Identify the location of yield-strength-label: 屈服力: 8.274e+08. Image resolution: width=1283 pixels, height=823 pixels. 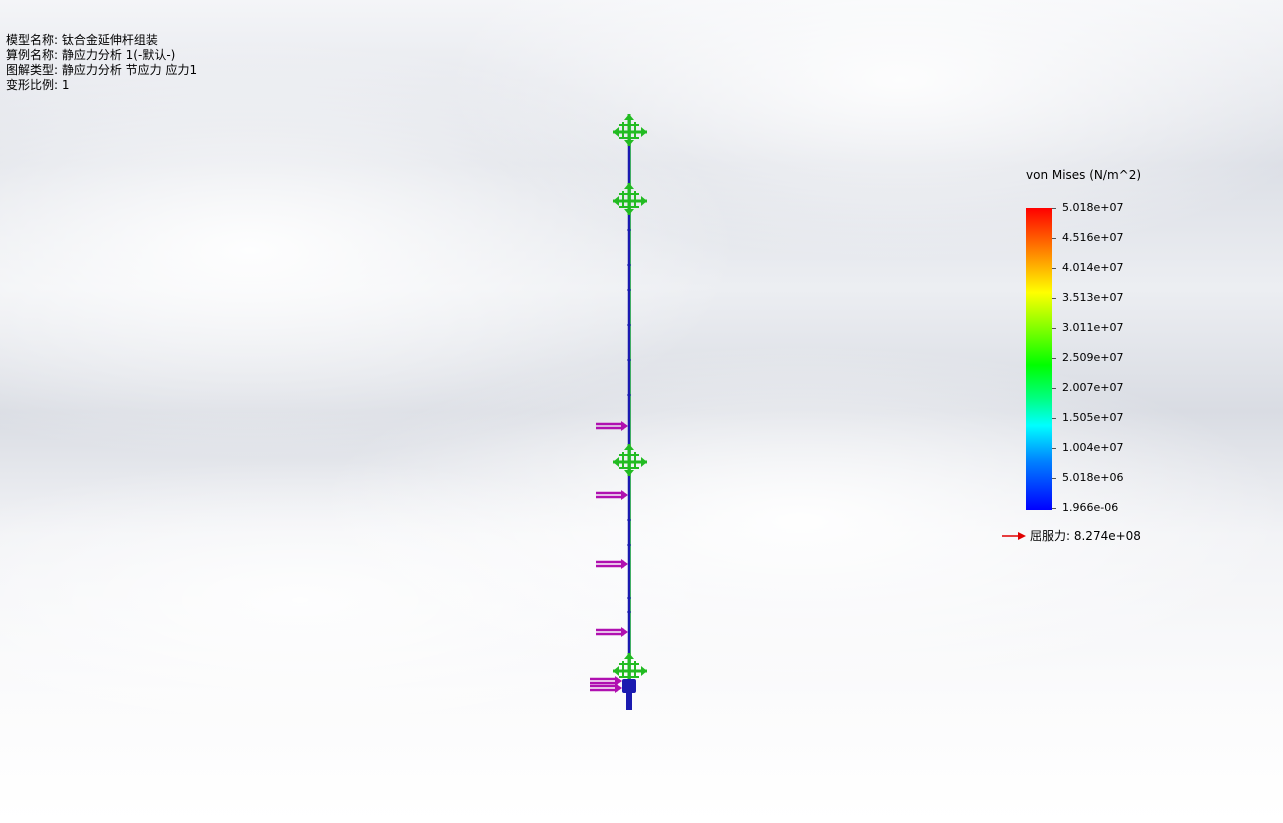
(1085, 536).